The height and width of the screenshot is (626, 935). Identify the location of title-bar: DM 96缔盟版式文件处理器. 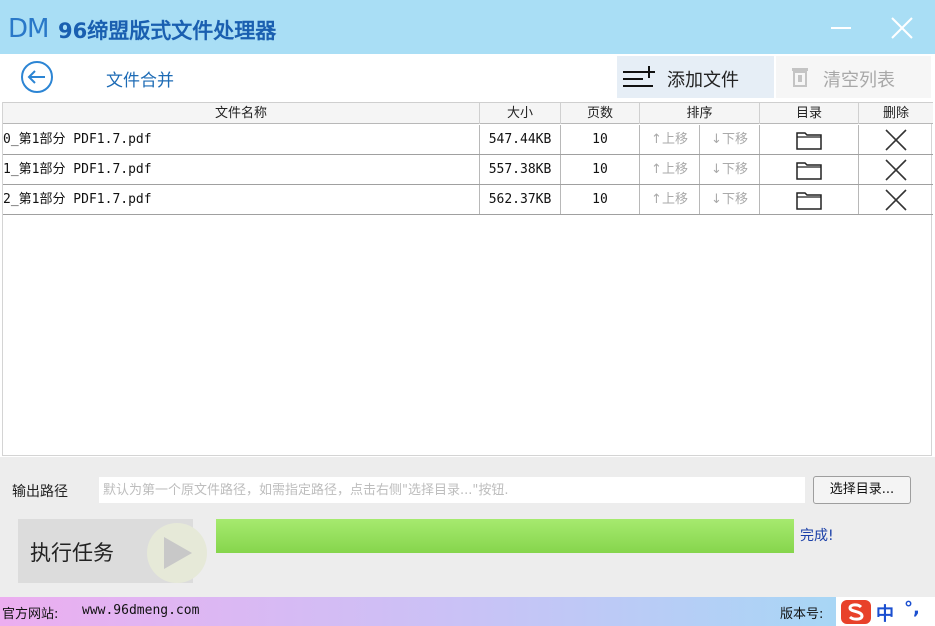
(467, 27).